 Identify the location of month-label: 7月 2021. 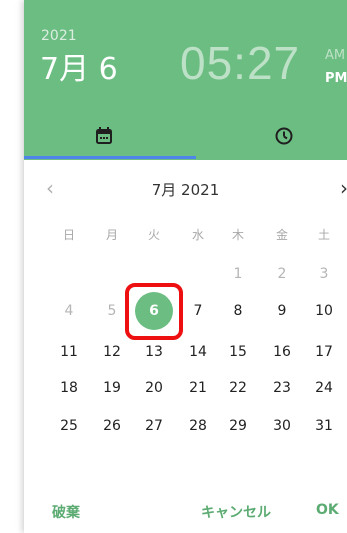
(185, 190).